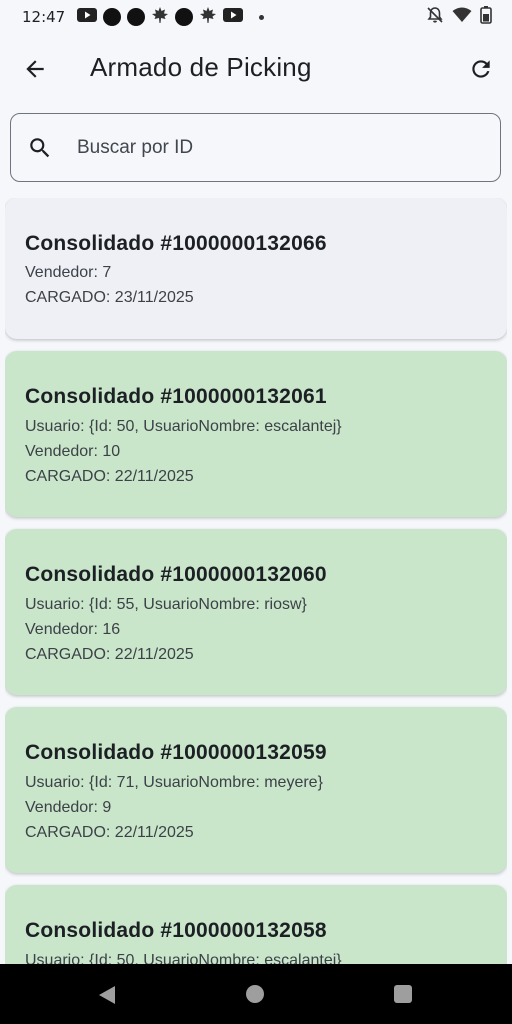 Image resolution: width=512 pixels, height=1024 pixels. I want to click on app-bar: Armado de Picking, so click(256, 68).